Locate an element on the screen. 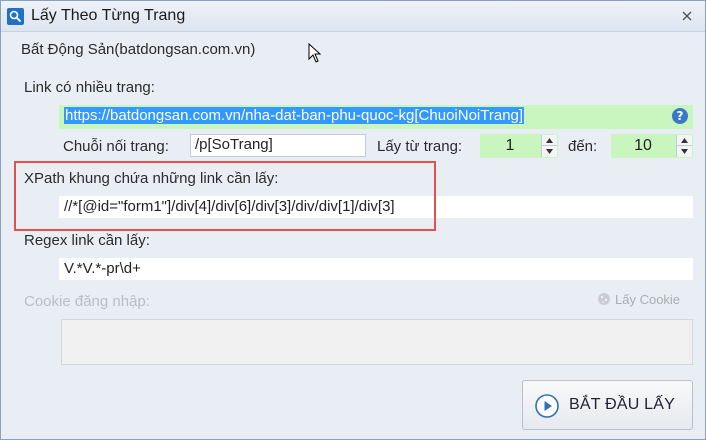 The width and height of the screenshot is (706, 440). page-to-stepper: 10 is located at coordinates (652, 146).